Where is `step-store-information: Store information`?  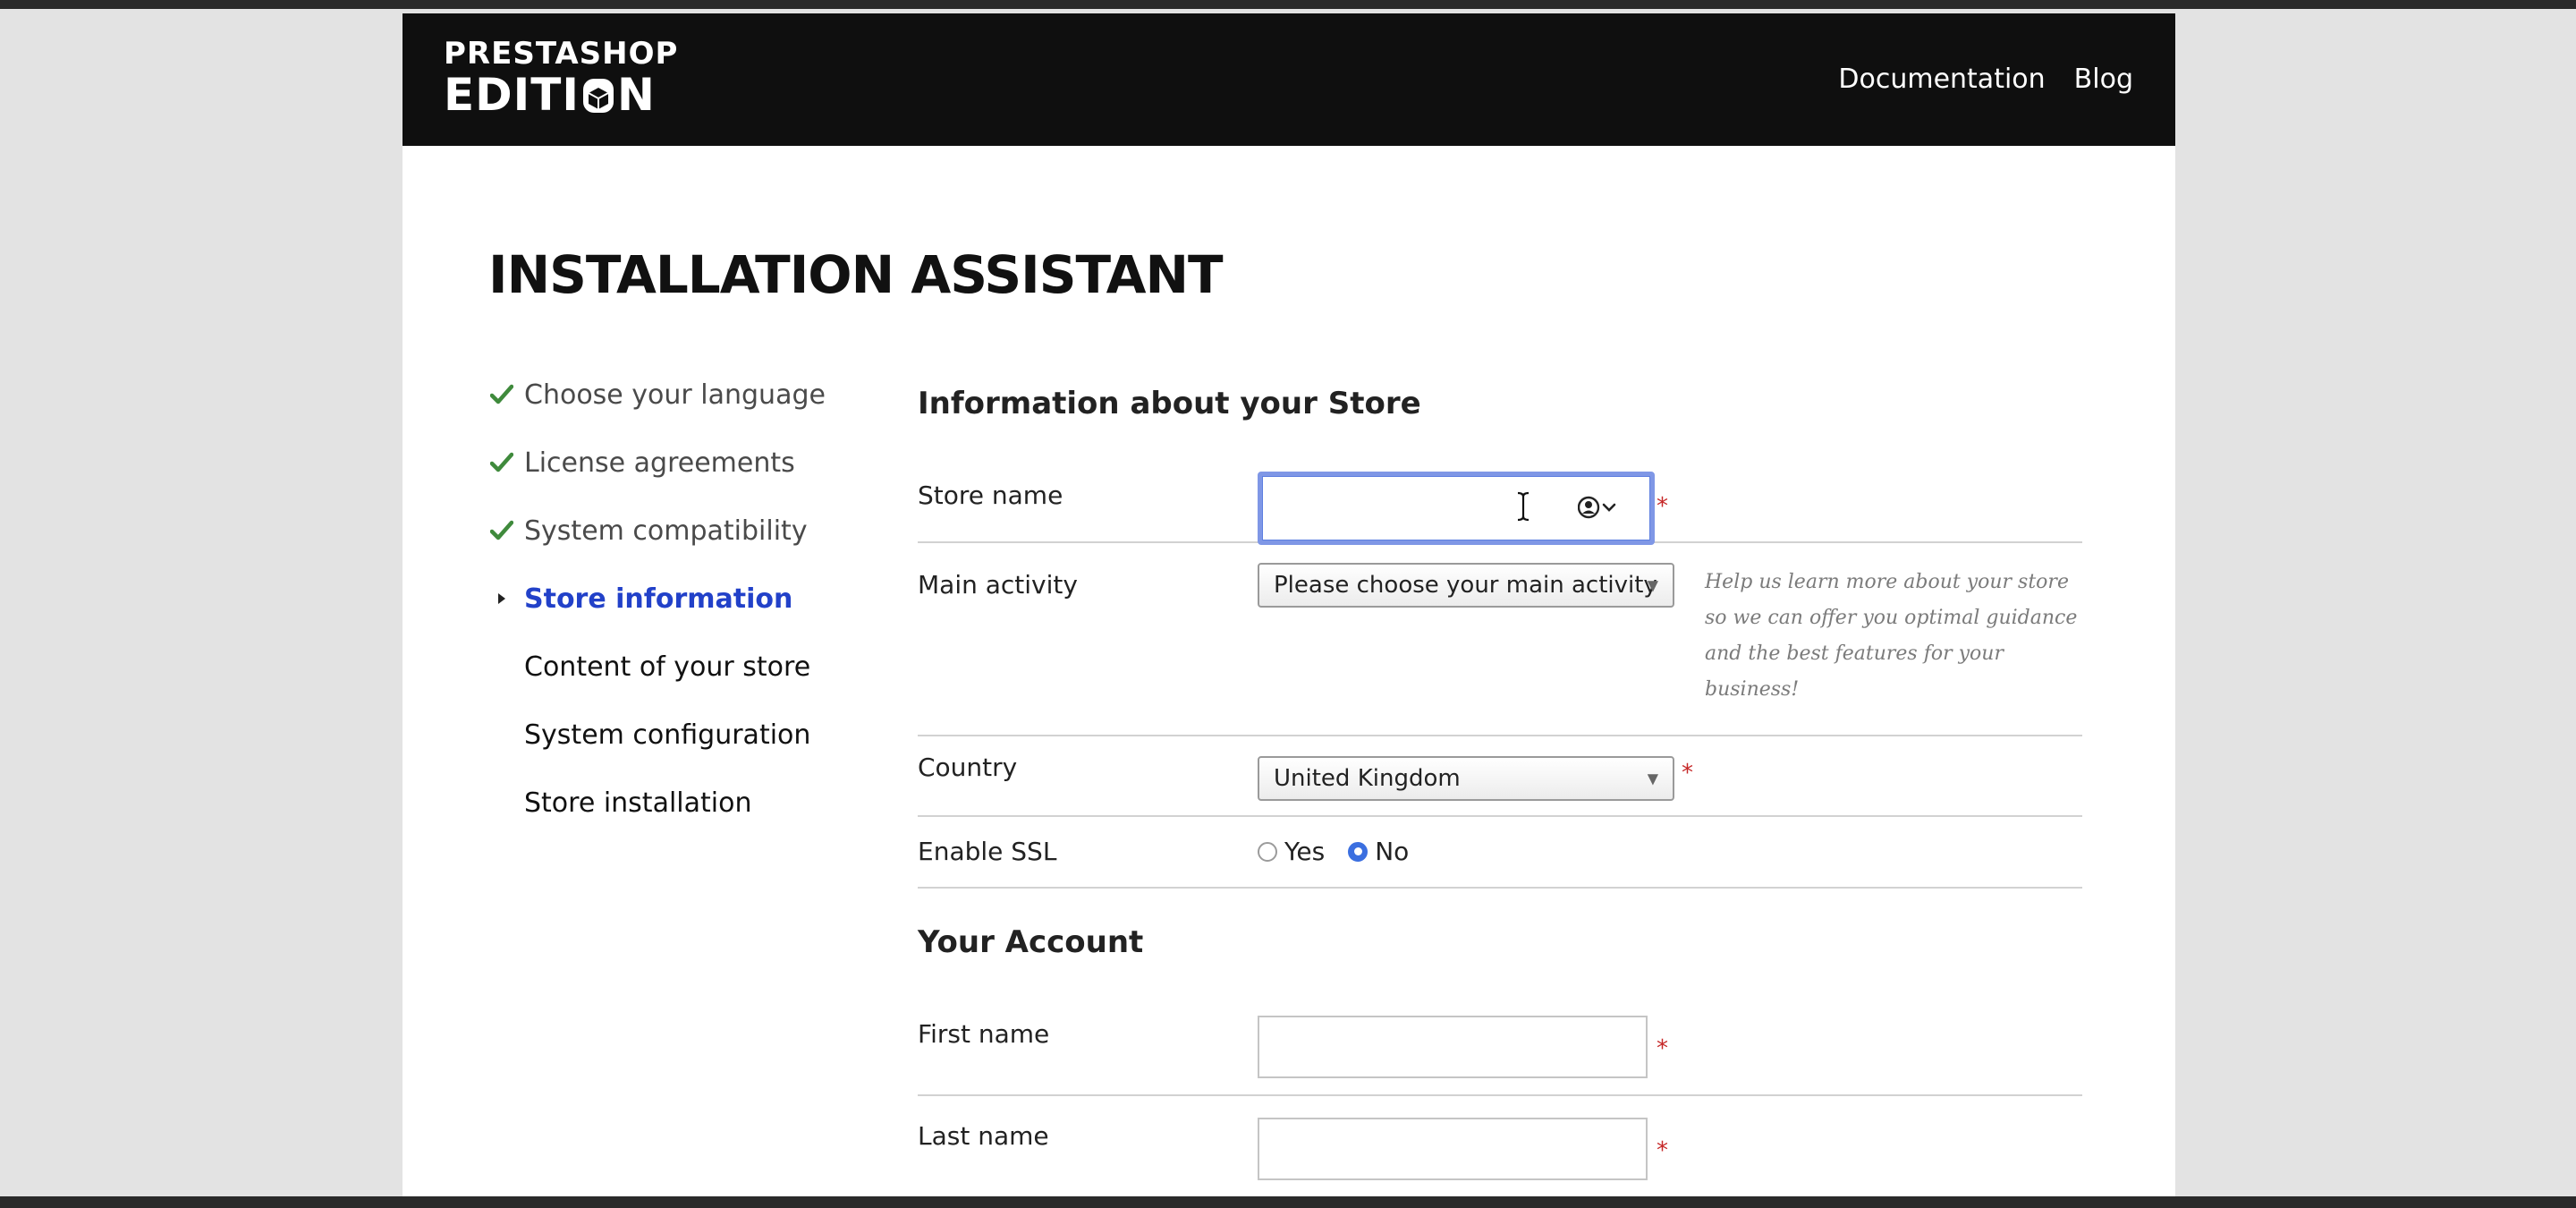 step-store-information: Store information is located at coordinates (657, 599).